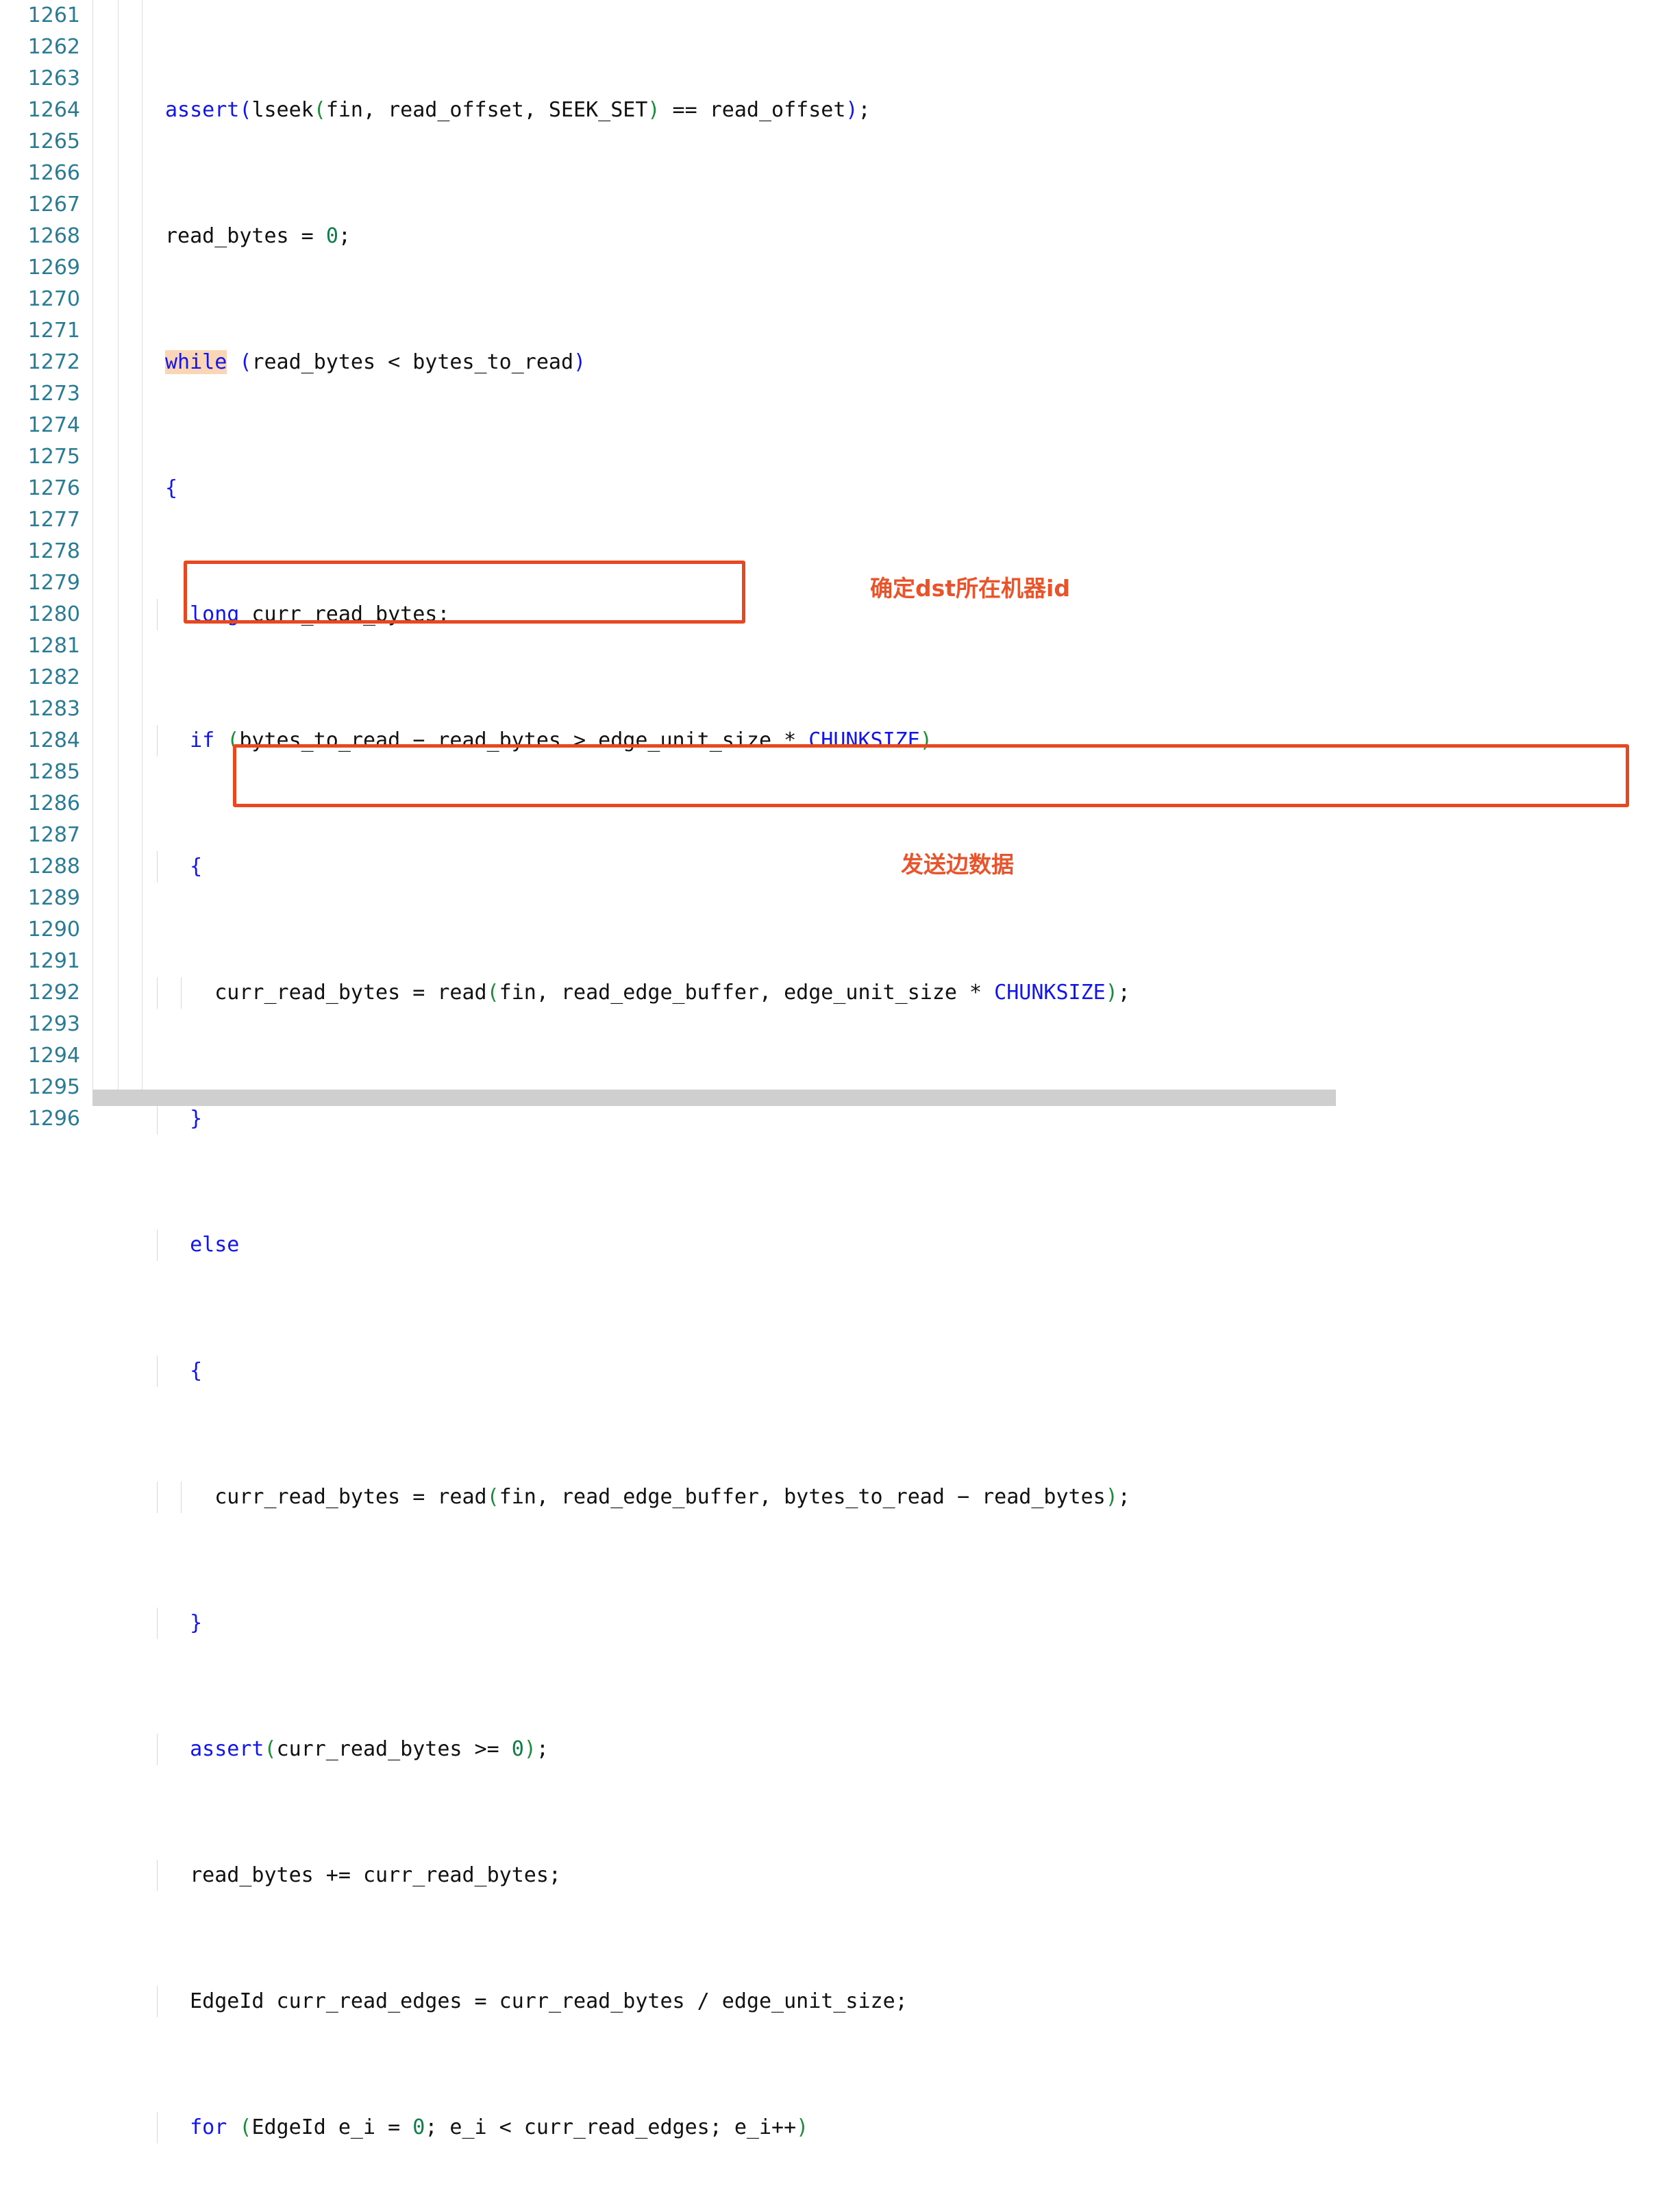 This screenshot has width=1662, height=2212. What do you see at coordinates (53, 772) in the screenshot?
I see `line-number: 1285` at bounding box center [53, 772].